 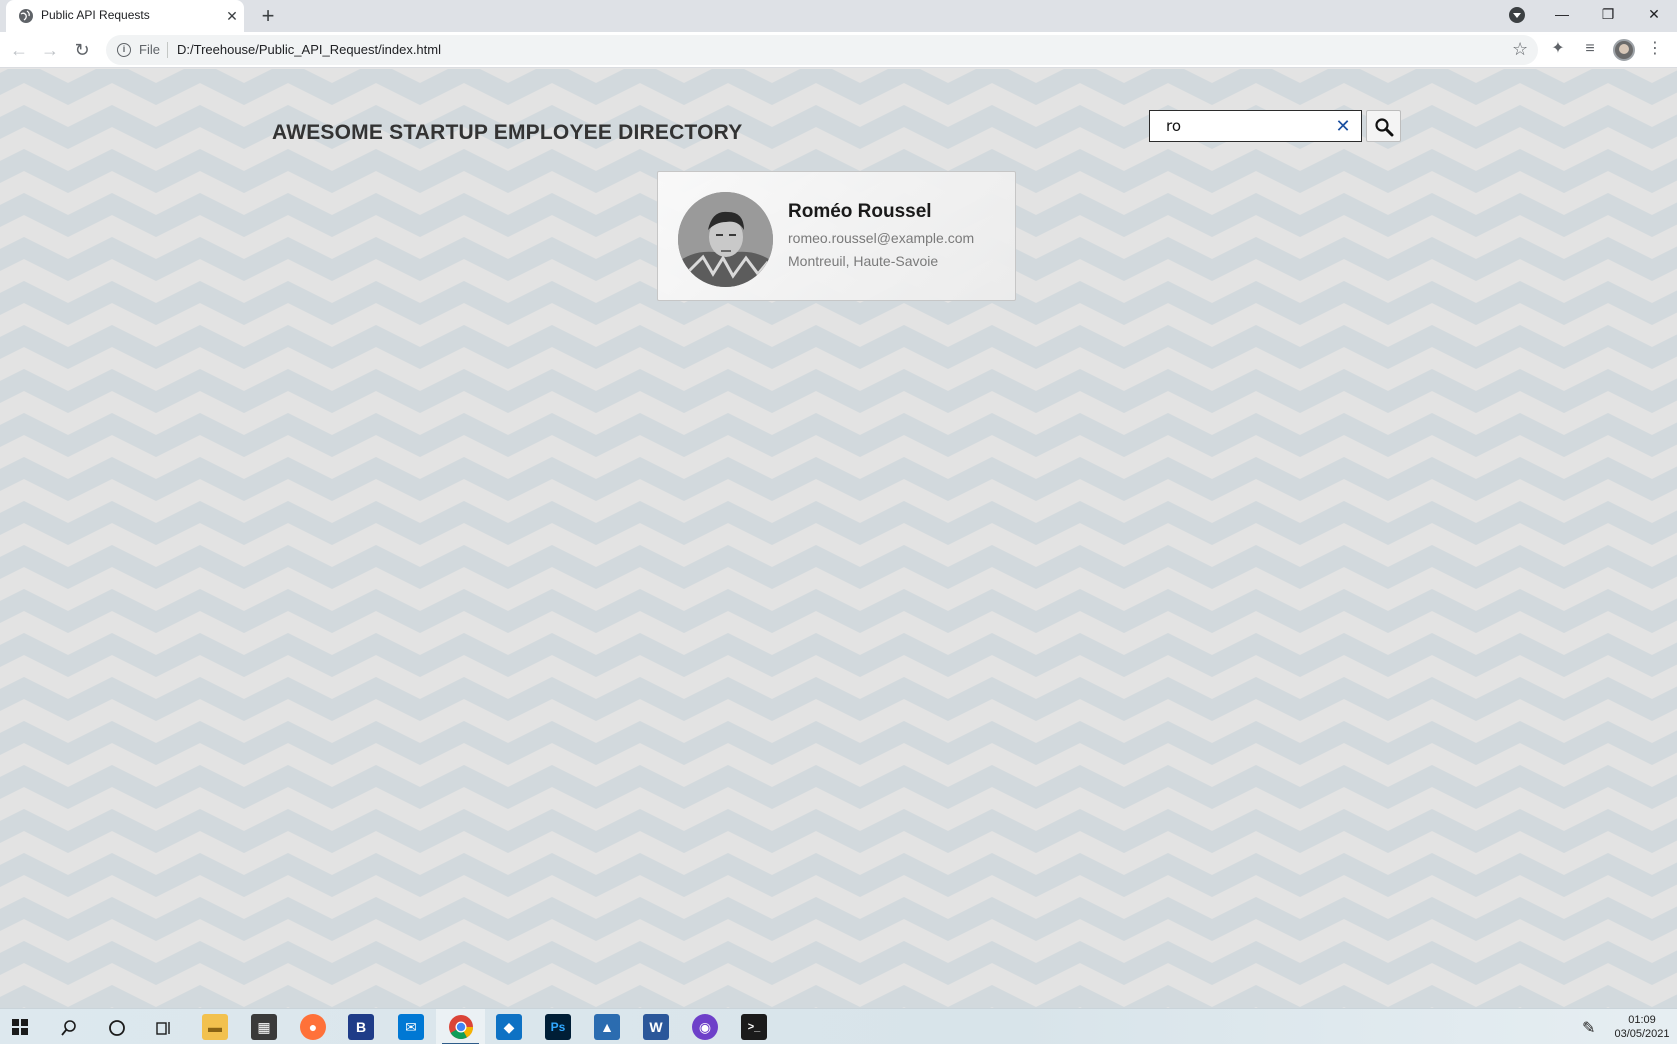 I want to click on tab-title: Public API Requests, so click(x=95, y=15).